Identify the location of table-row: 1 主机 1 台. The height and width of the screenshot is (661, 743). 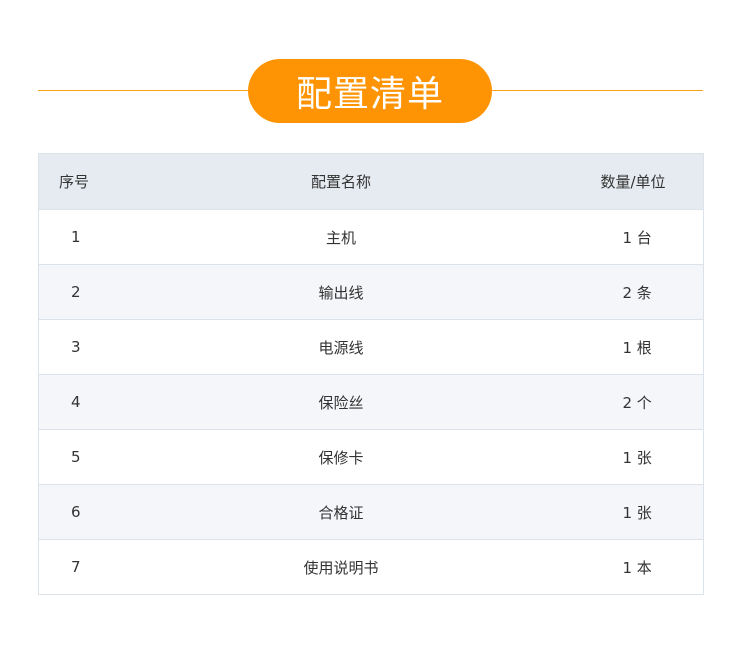
(371, 237).